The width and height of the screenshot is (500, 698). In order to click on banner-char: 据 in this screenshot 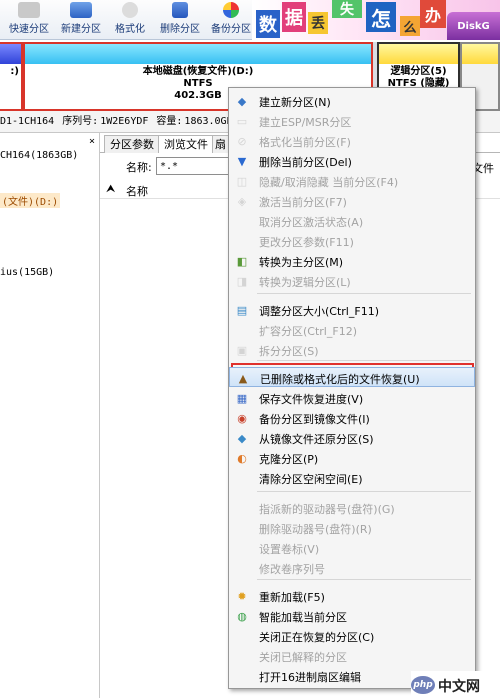, I will do `click(294, 17)`.